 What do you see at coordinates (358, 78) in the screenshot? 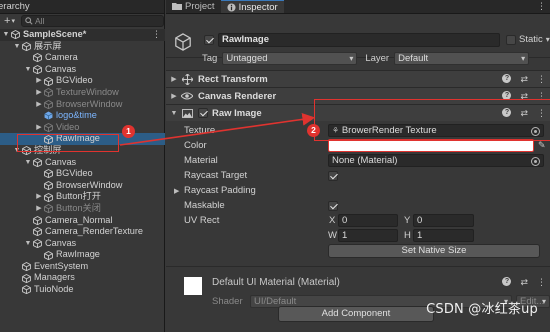
I see `component-rect-transform: ▶ Rect Transform ? ⇄ ⋮` at bounding box center [358, 78].